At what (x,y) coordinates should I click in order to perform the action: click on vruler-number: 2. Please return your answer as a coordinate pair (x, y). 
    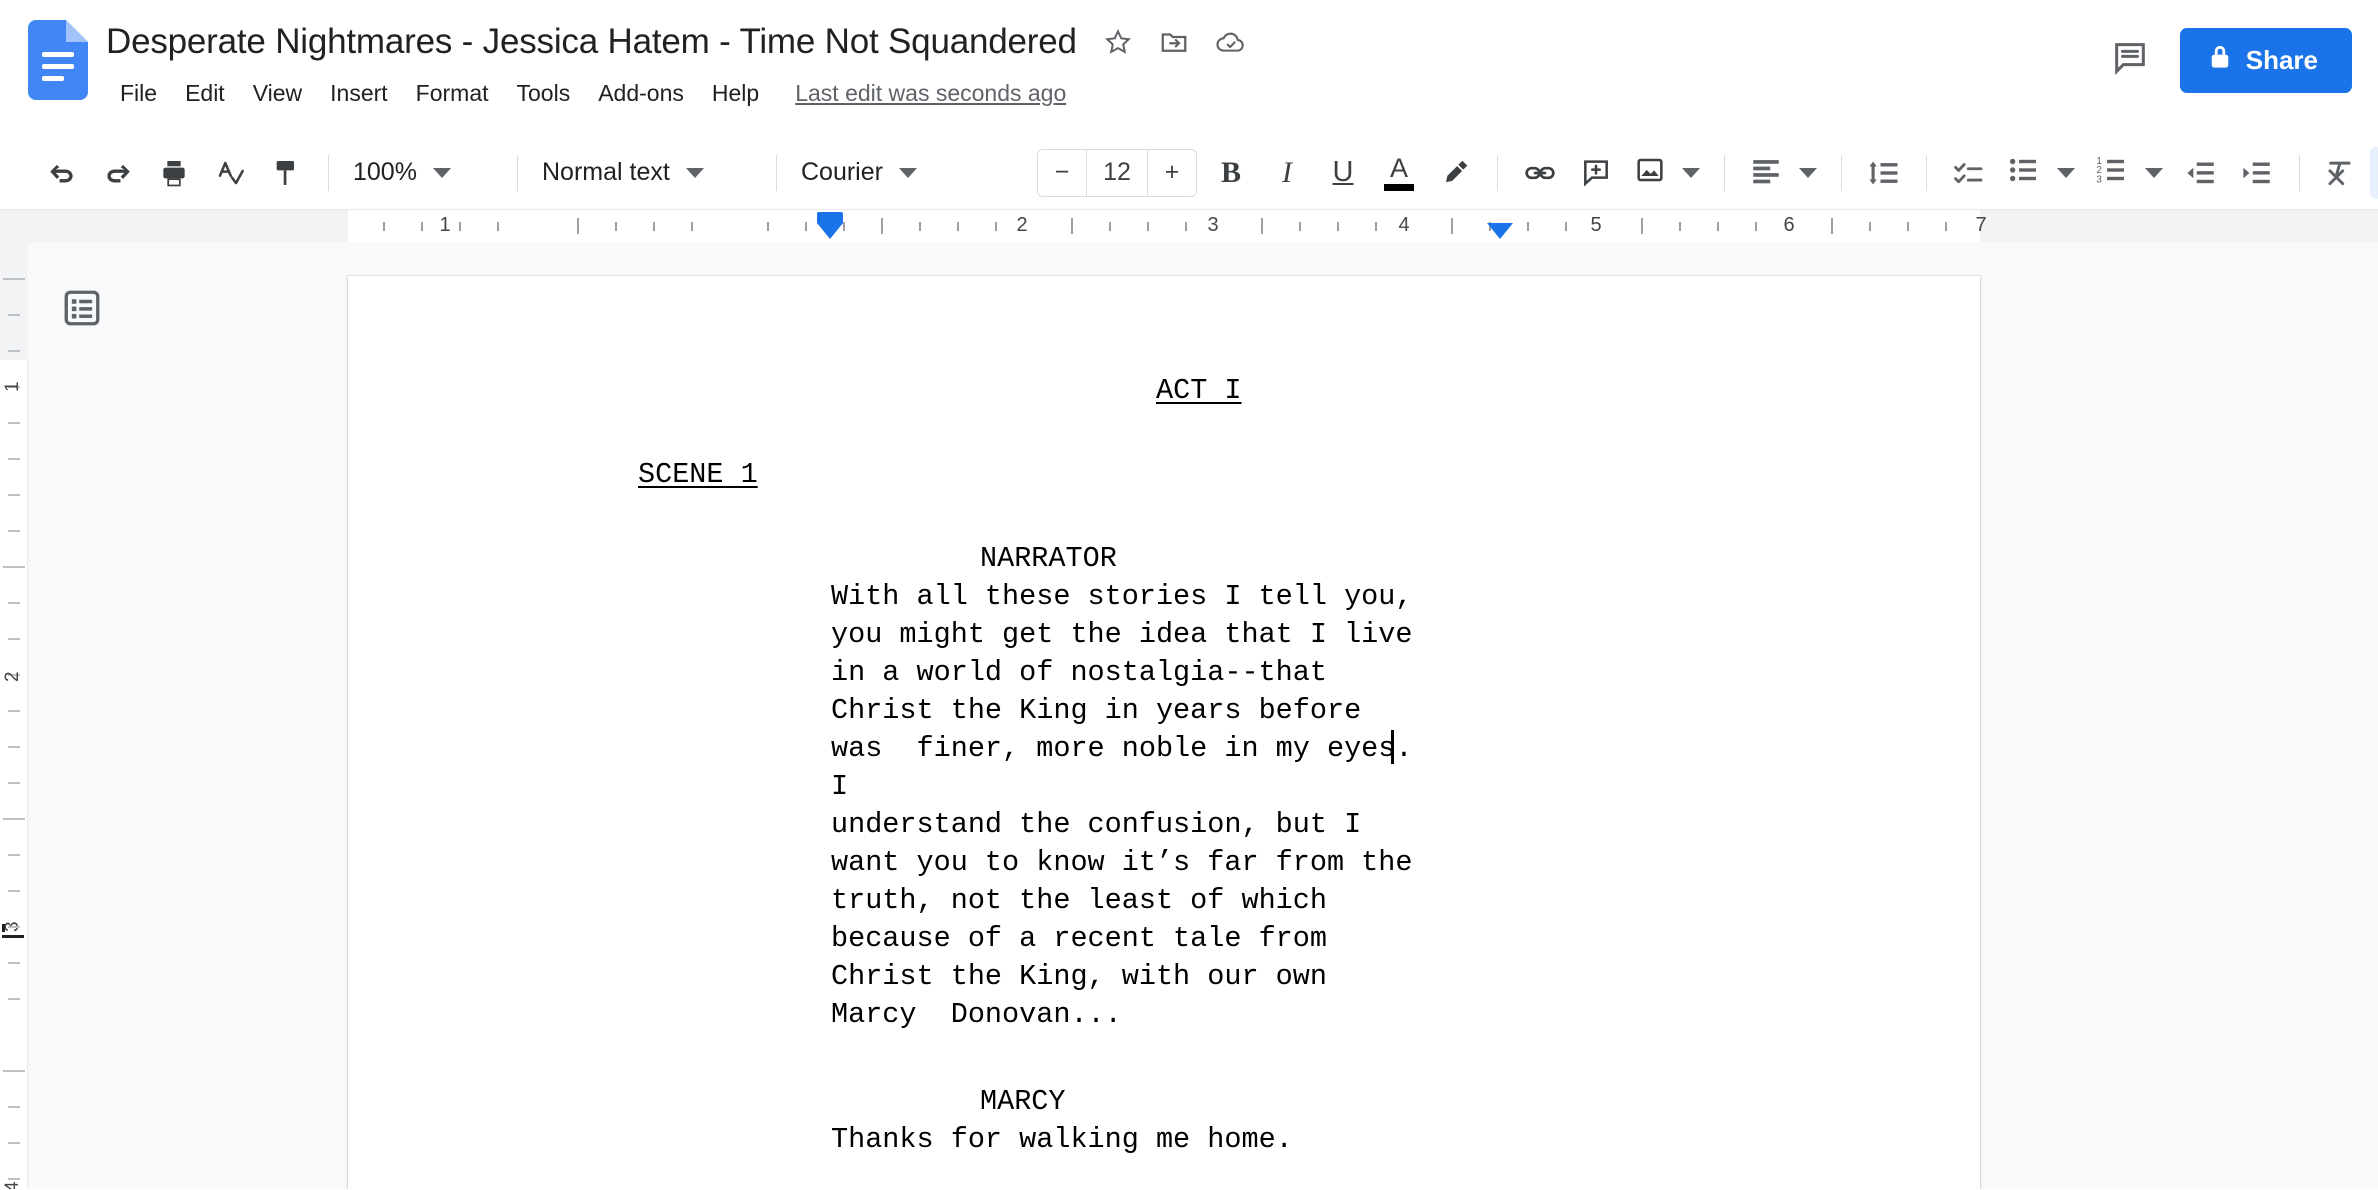
    Looking at the image, I should click on (12, 676).